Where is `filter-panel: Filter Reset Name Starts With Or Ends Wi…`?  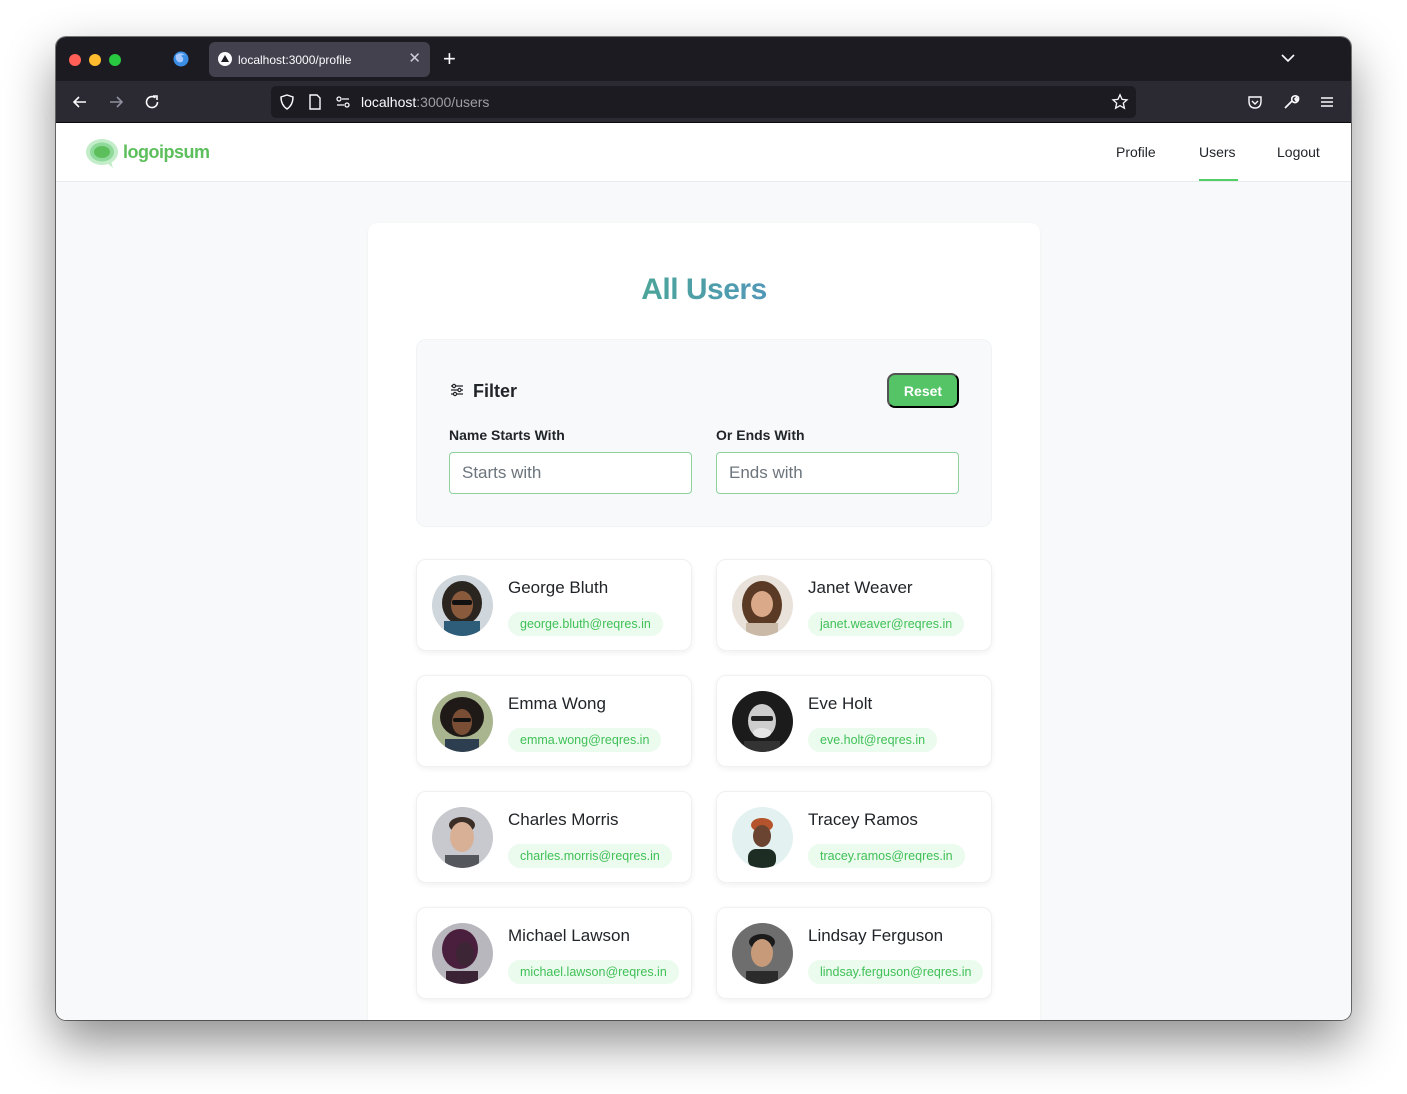
filter-panel: Filter Reset Name Starts With Or Ends Wi… is located at coordinates (704, 433).